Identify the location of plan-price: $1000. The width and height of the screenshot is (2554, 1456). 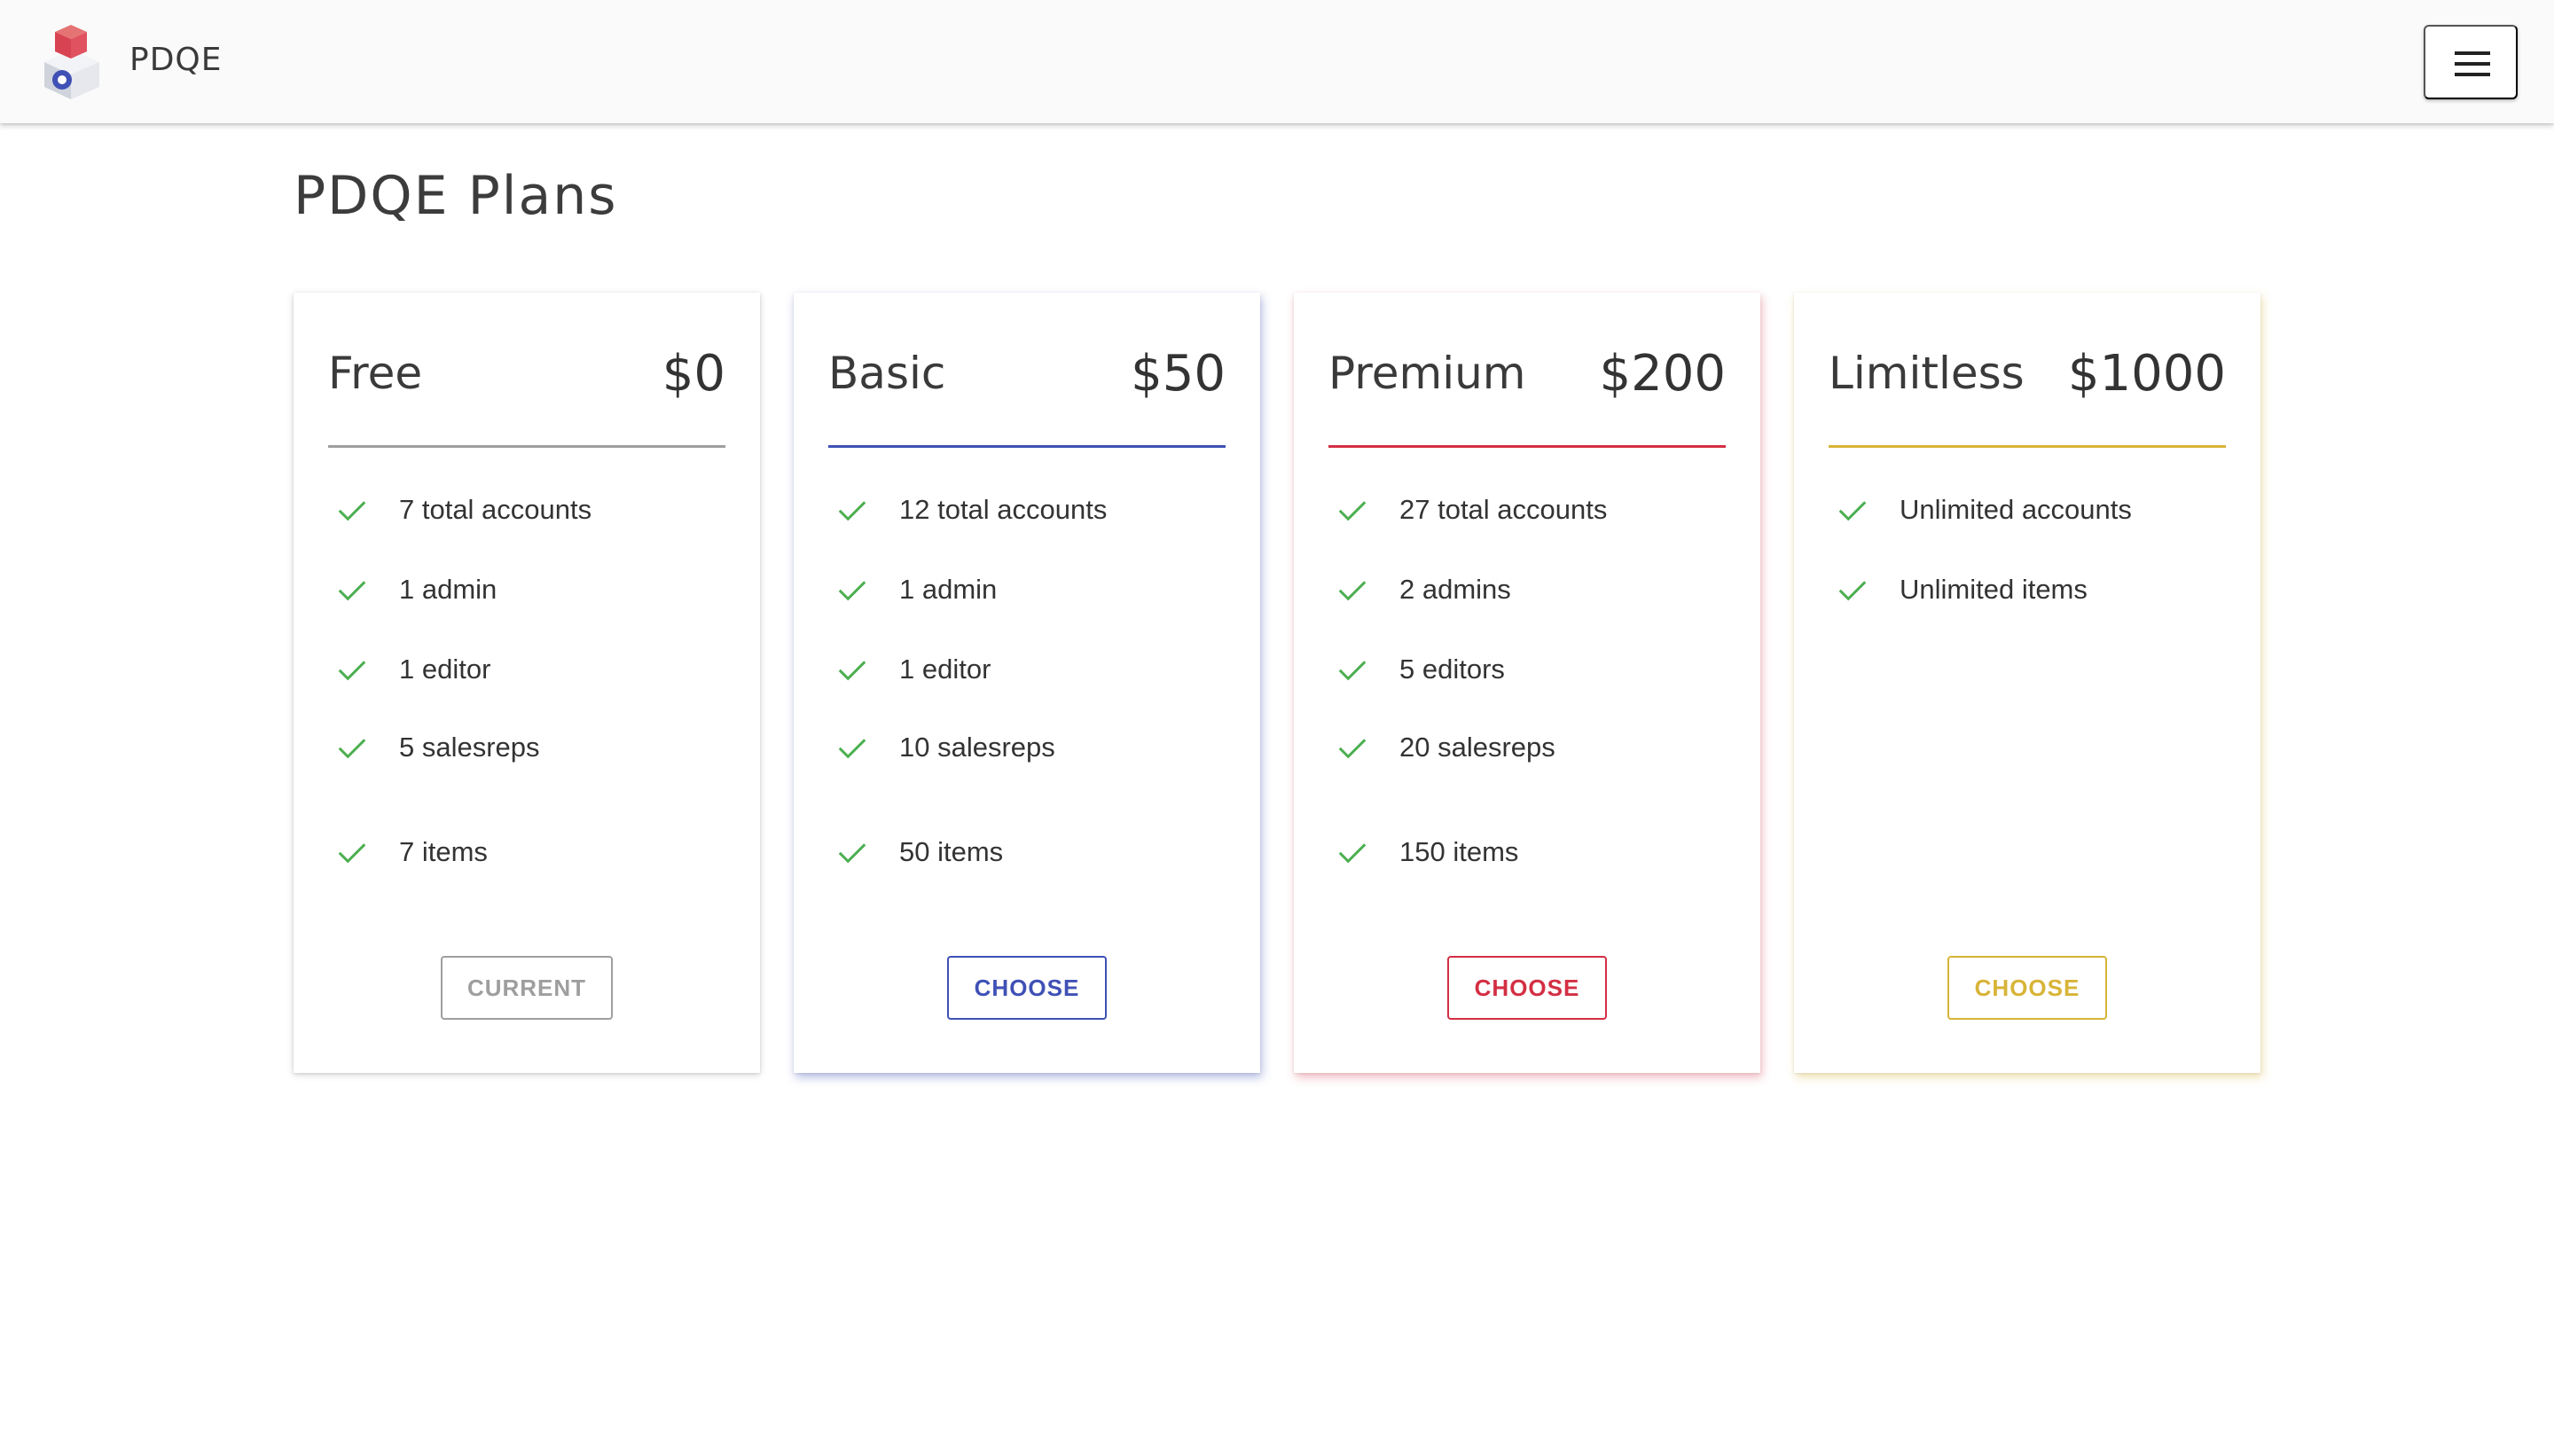
(2146, 374).